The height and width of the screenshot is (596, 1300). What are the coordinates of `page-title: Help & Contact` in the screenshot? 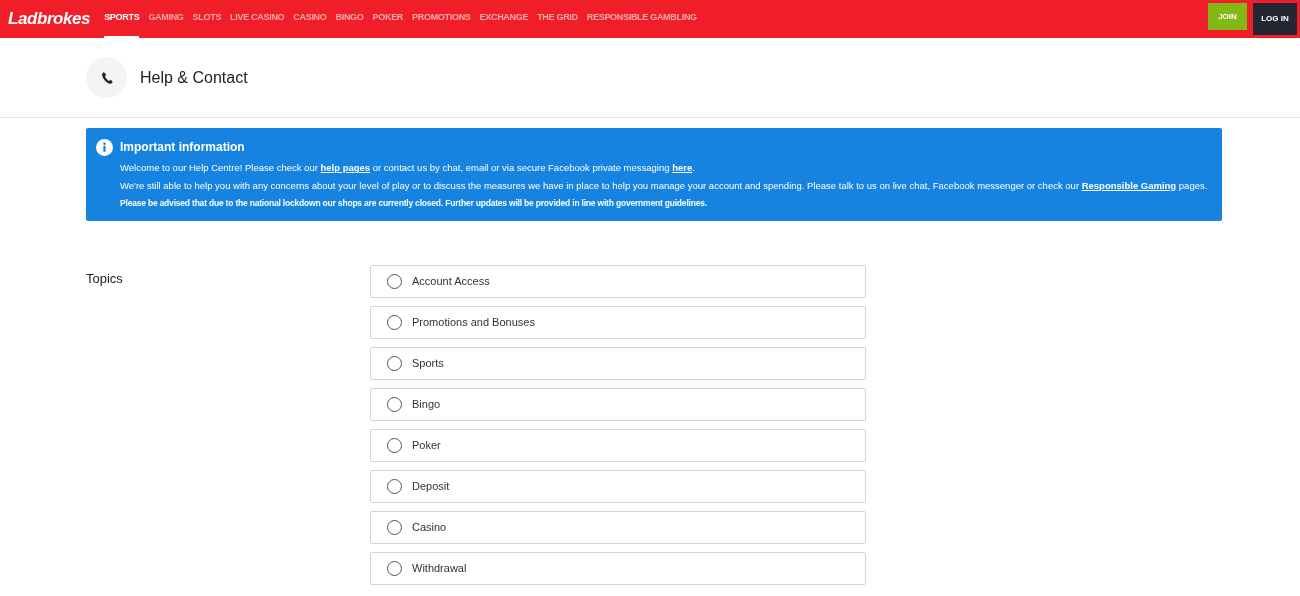 It's located at (194, 77).